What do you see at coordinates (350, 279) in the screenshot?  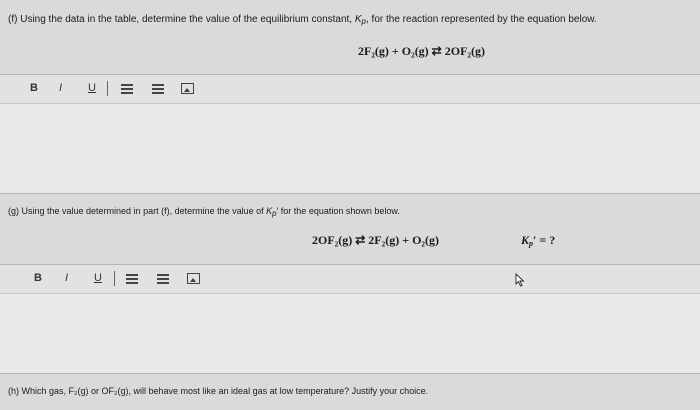 I see `editor-toolbar-g: B I U` at bounding box center [350, 279].